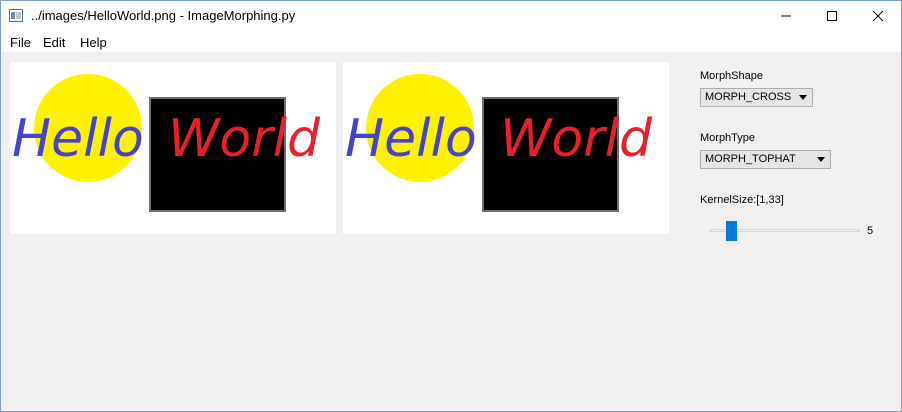 This screenshot has width=902, height=412. I want to click on minimize-button, so click(786, 16).